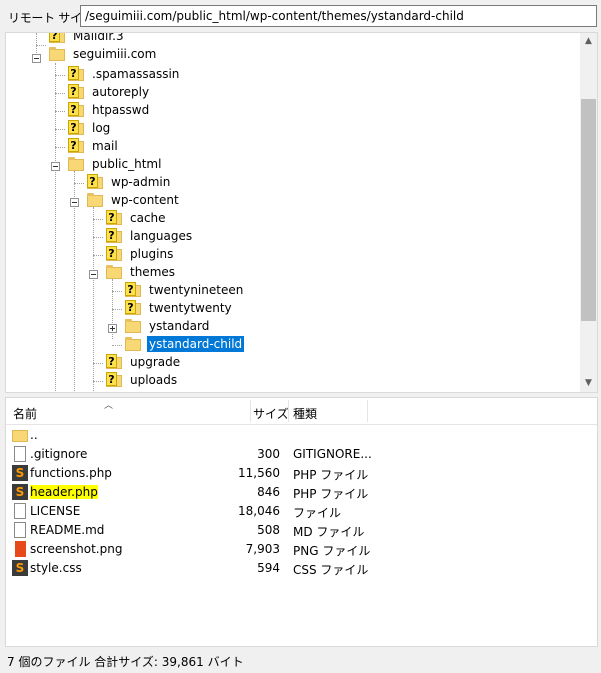 Image resolution: width=601 pixels, height=673 pixels. I want to click on image-icon, so click(20, 549).